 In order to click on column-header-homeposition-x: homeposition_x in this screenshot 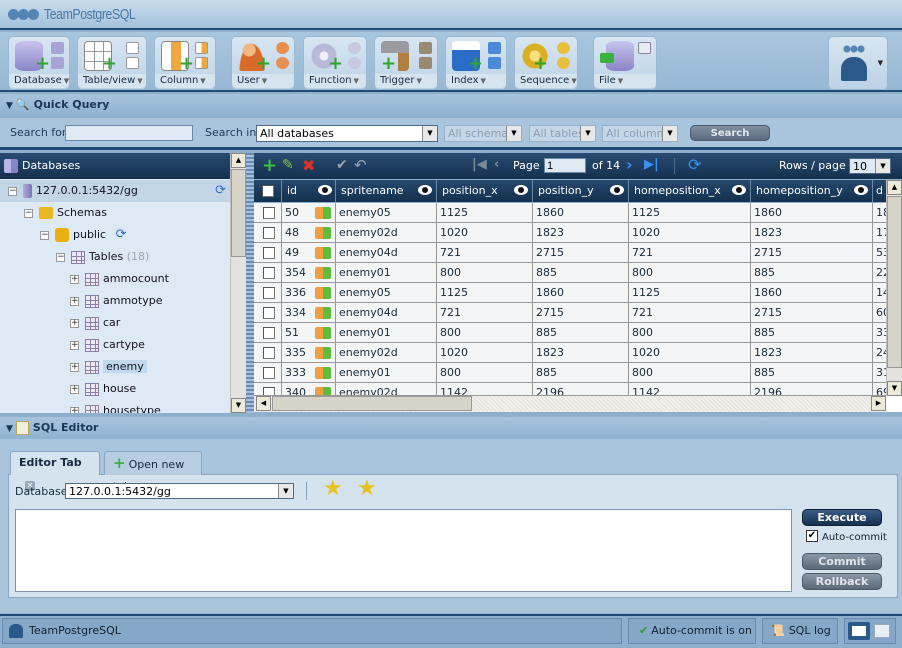, I will do `click(690, 191)`.